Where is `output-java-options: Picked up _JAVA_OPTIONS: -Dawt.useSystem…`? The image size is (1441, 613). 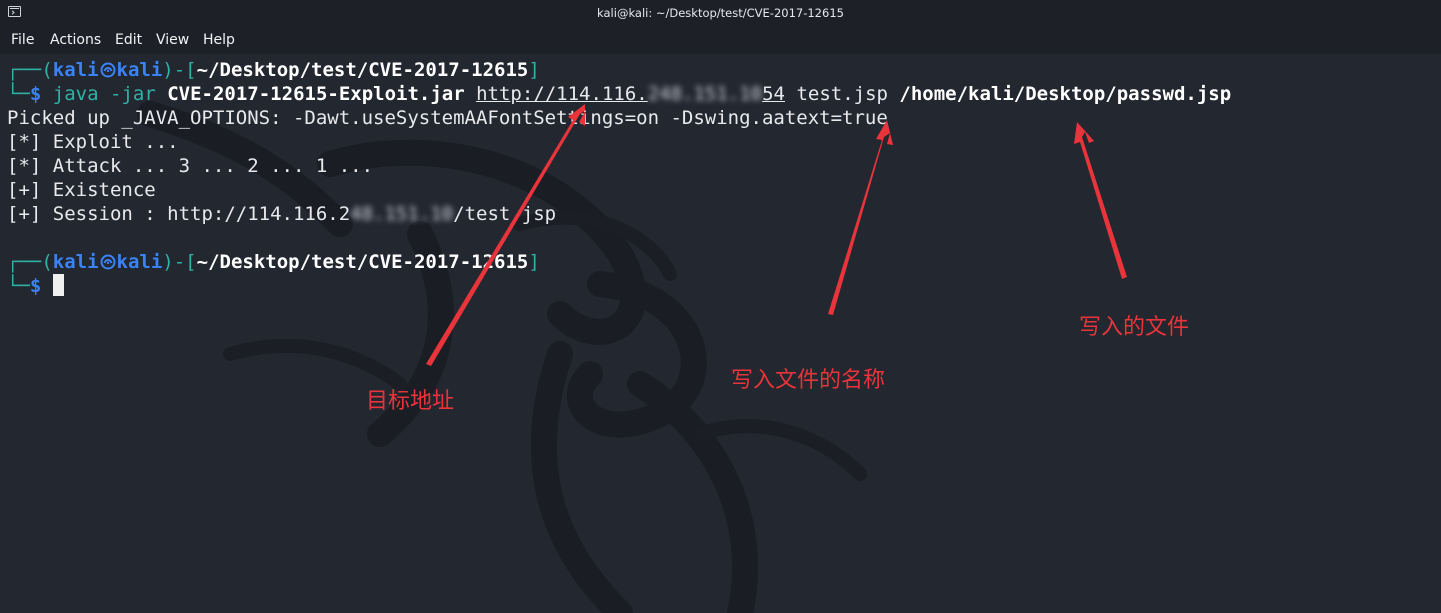
output-java-options: Picked up _JAVA_OPTIONS: -Dawt.useSystem… is located at coordinates (447, 118).